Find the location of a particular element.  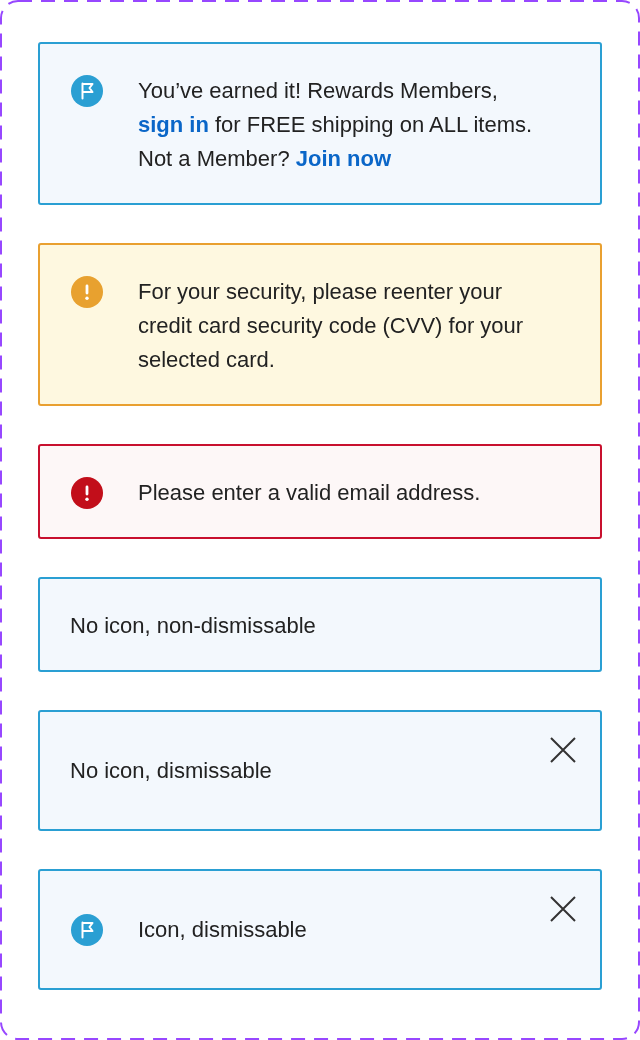

alert-message: No icon, non-dismissable is located at coordinates (193, 626).